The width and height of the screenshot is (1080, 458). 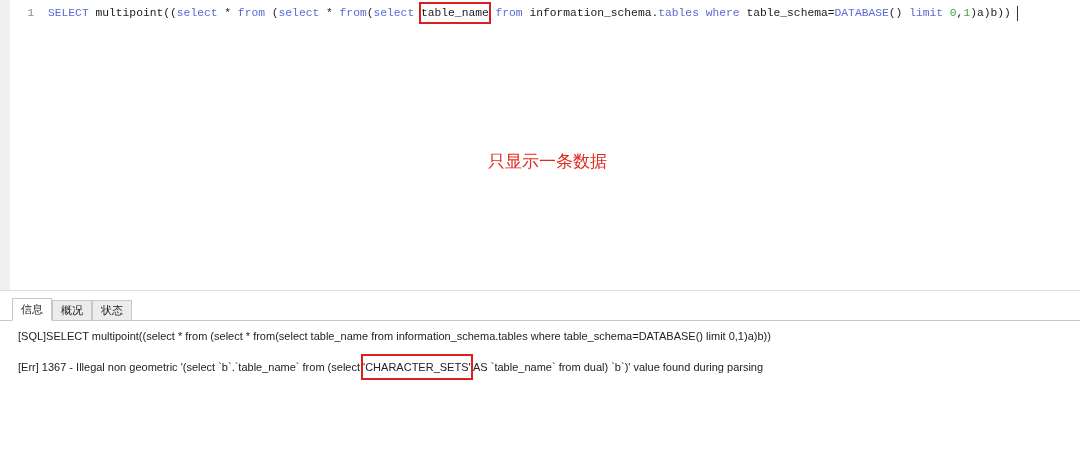 What do you see at coordinates (30, 13) in the screenshot?
I see `line-number: 1` at bounding box center [30, 13].